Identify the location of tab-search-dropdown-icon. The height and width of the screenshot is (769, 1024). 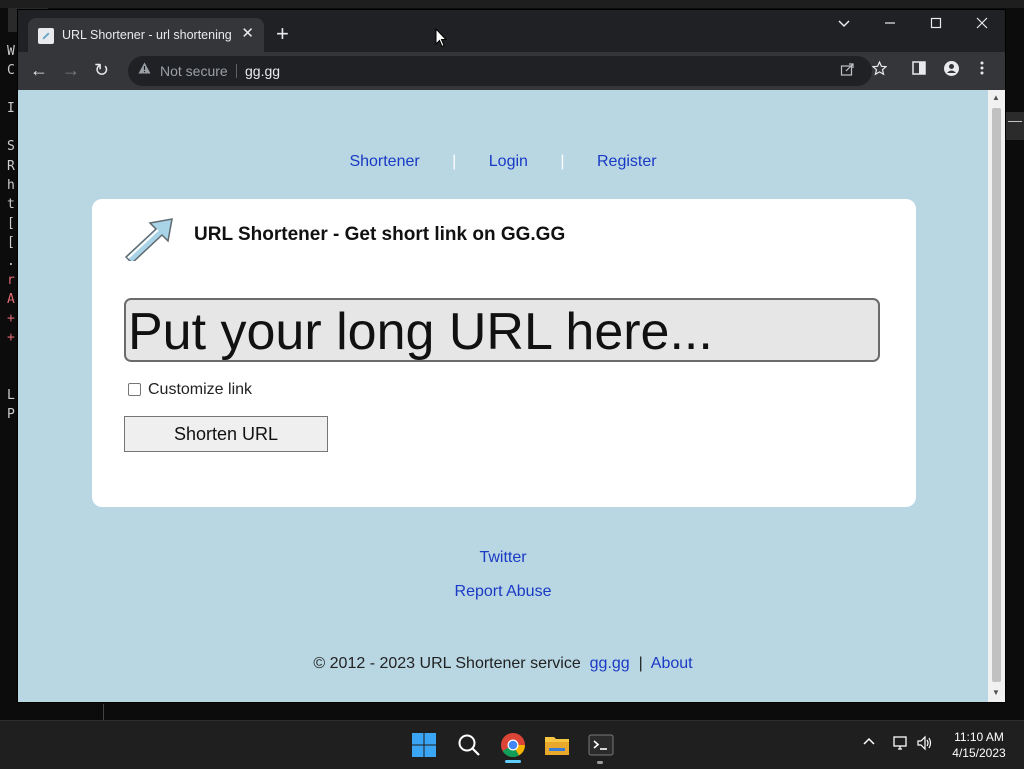
(844, 24).